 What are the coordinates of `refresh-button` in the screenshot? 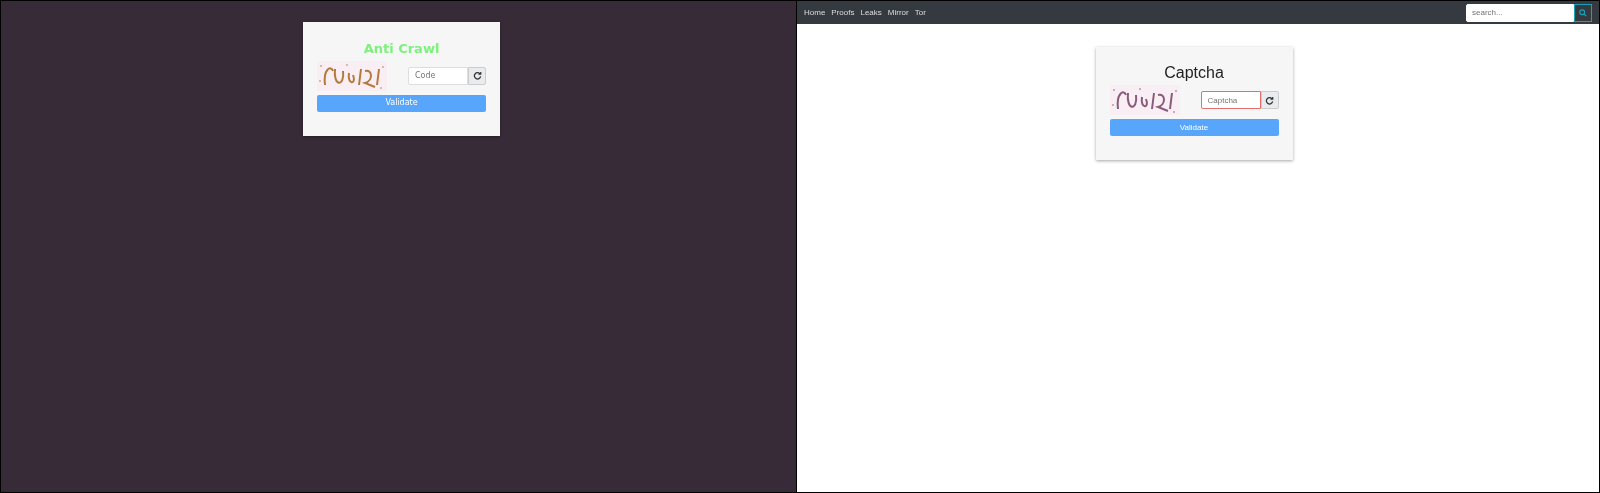 It's located at (477, 75).